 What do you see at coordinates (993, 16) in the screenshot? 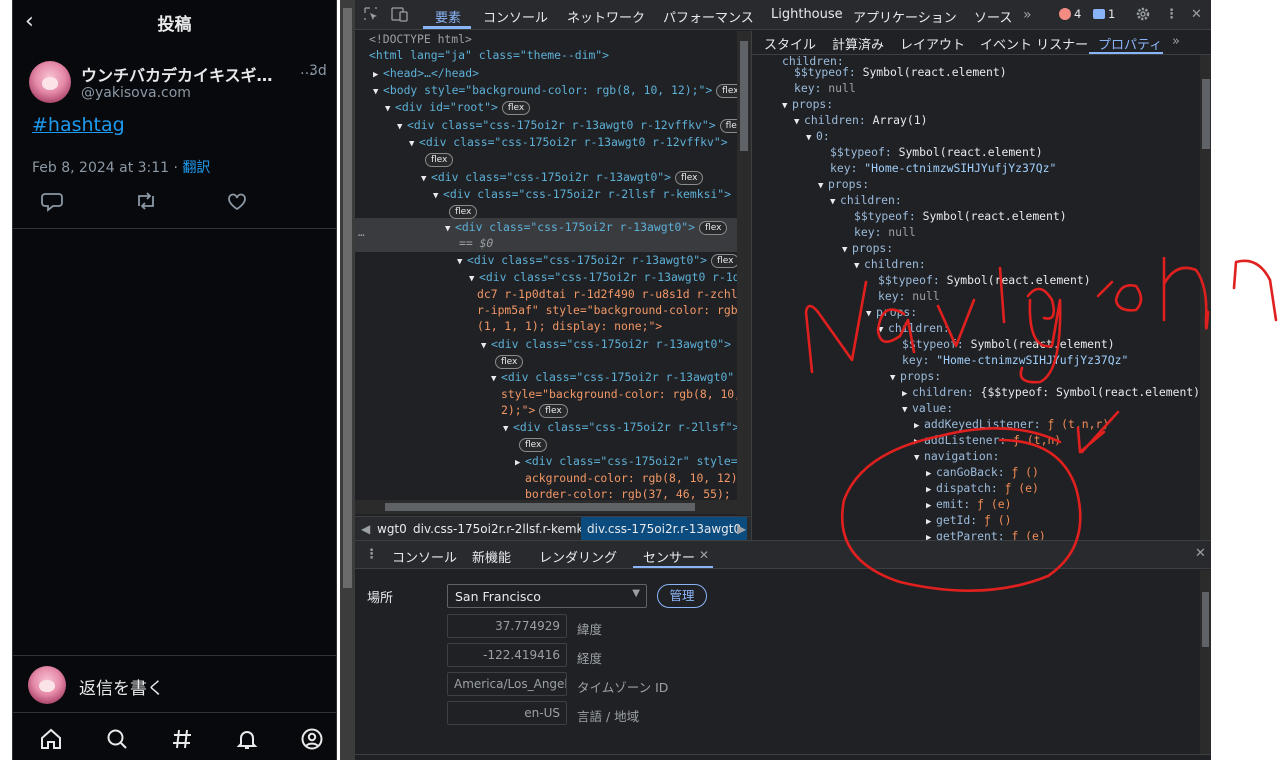
I see `tab-sources: ソース` at bounding box center [993, 16].